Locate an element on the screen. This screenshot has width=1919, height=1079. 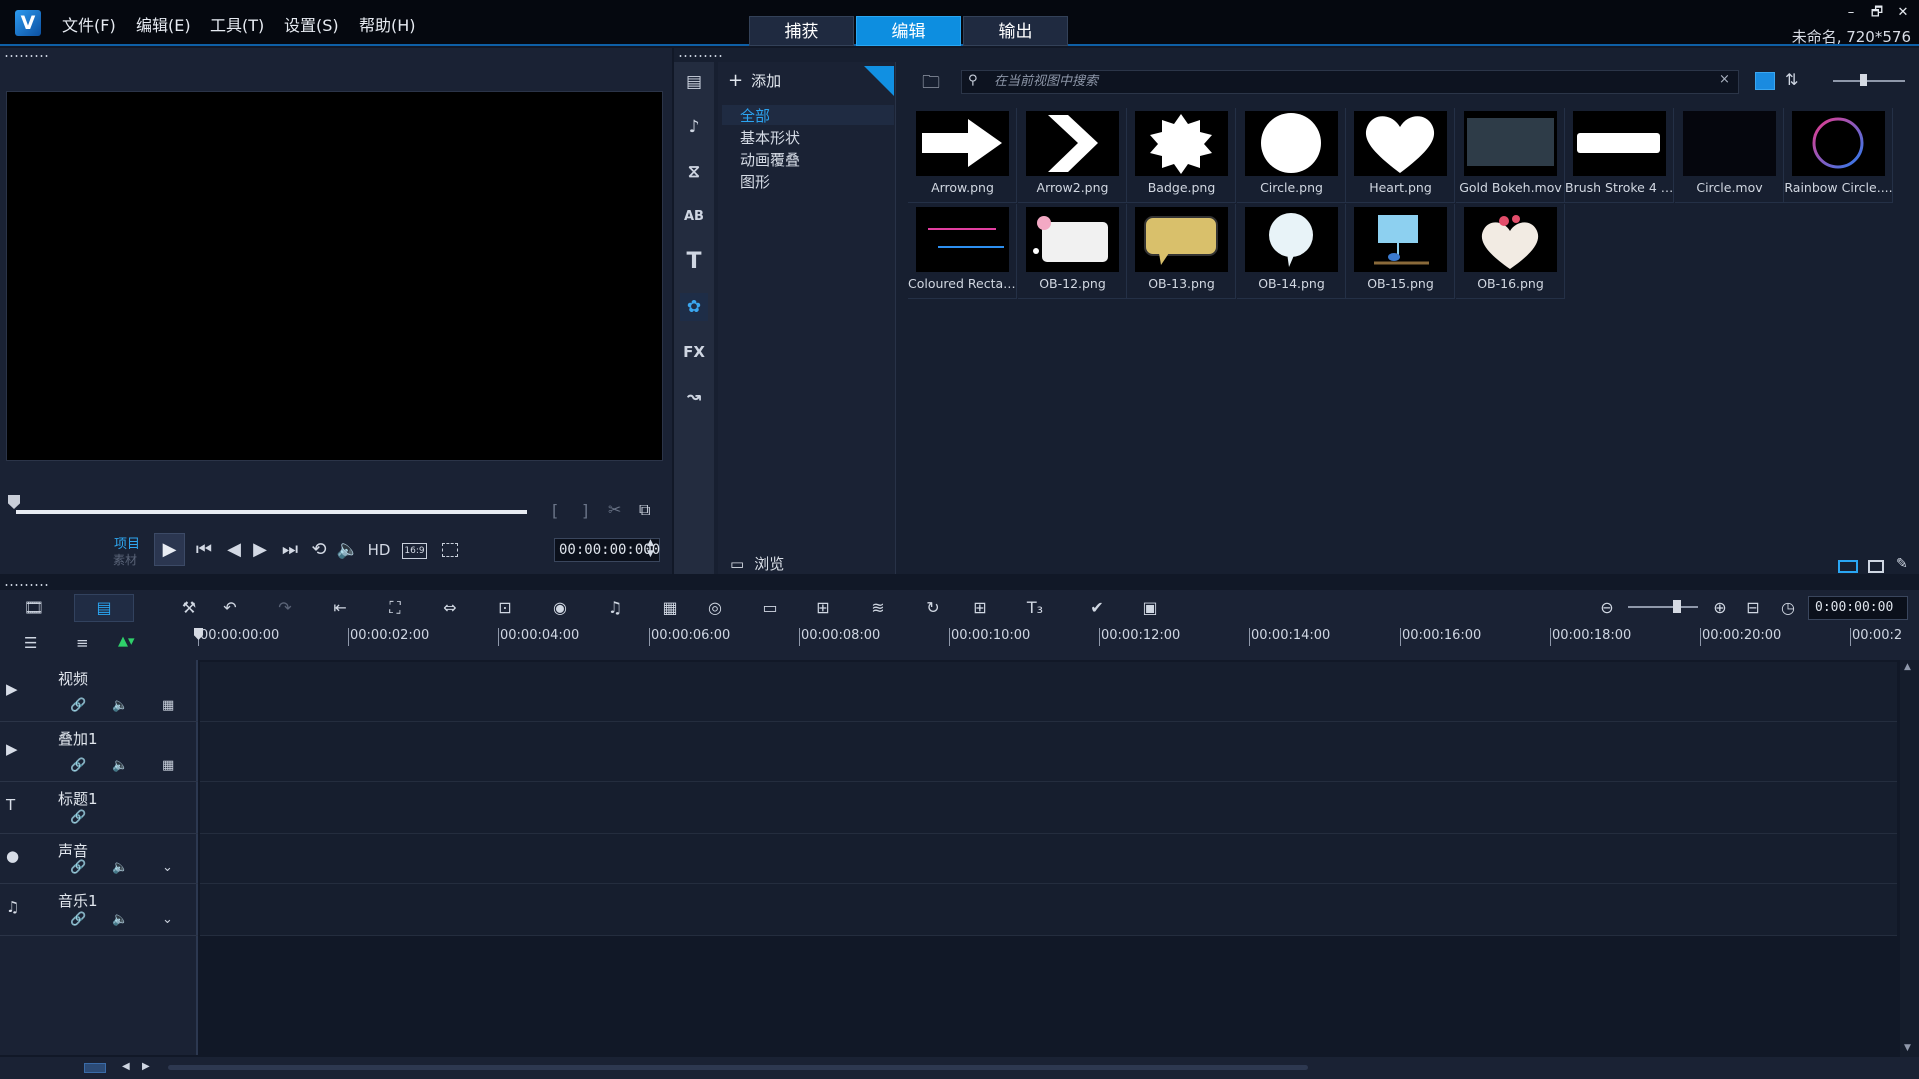
title-icon: AB is located at coordinates (694, 217).